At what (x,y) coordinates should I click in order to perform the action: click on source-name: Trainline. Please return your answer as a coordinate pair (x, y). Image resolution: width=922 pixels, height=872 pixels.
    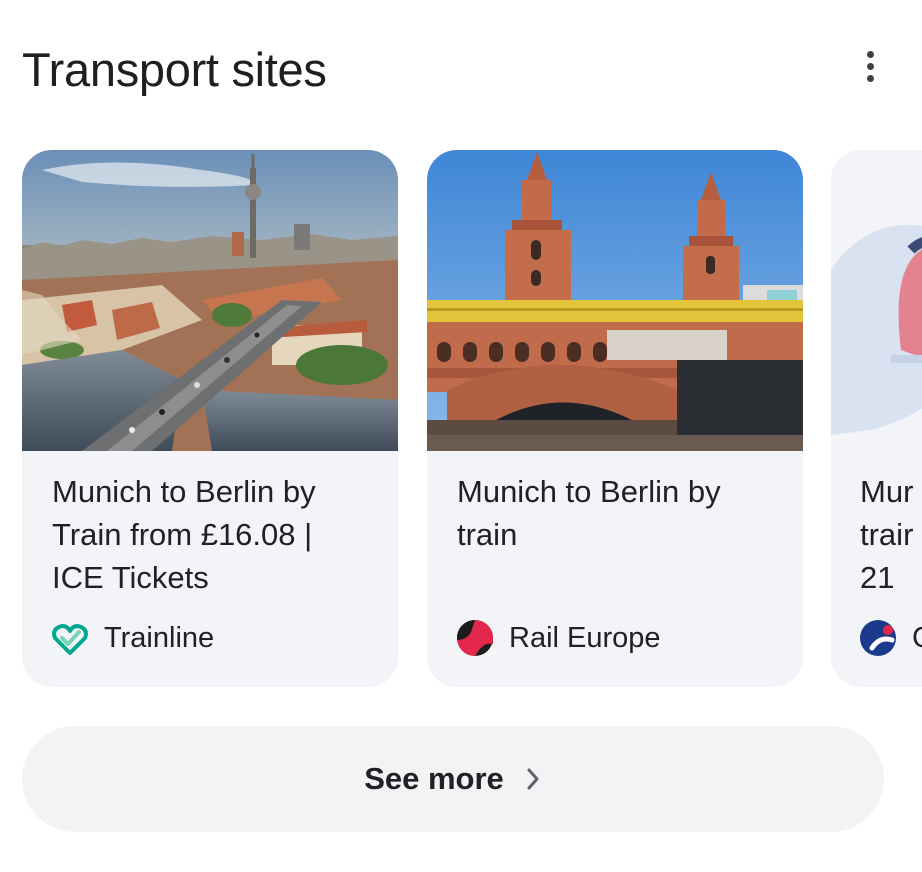
    Looking at the image, I should click on (159, 637).